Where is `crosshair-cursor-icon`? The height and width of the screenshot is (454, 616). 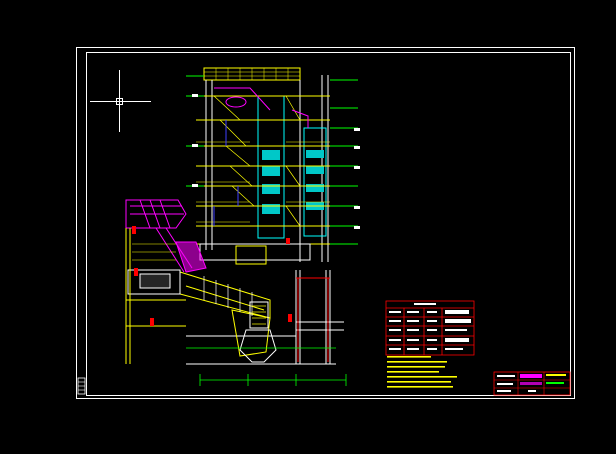
crosshair-cursor-icon is located at coordinates (120, 101).